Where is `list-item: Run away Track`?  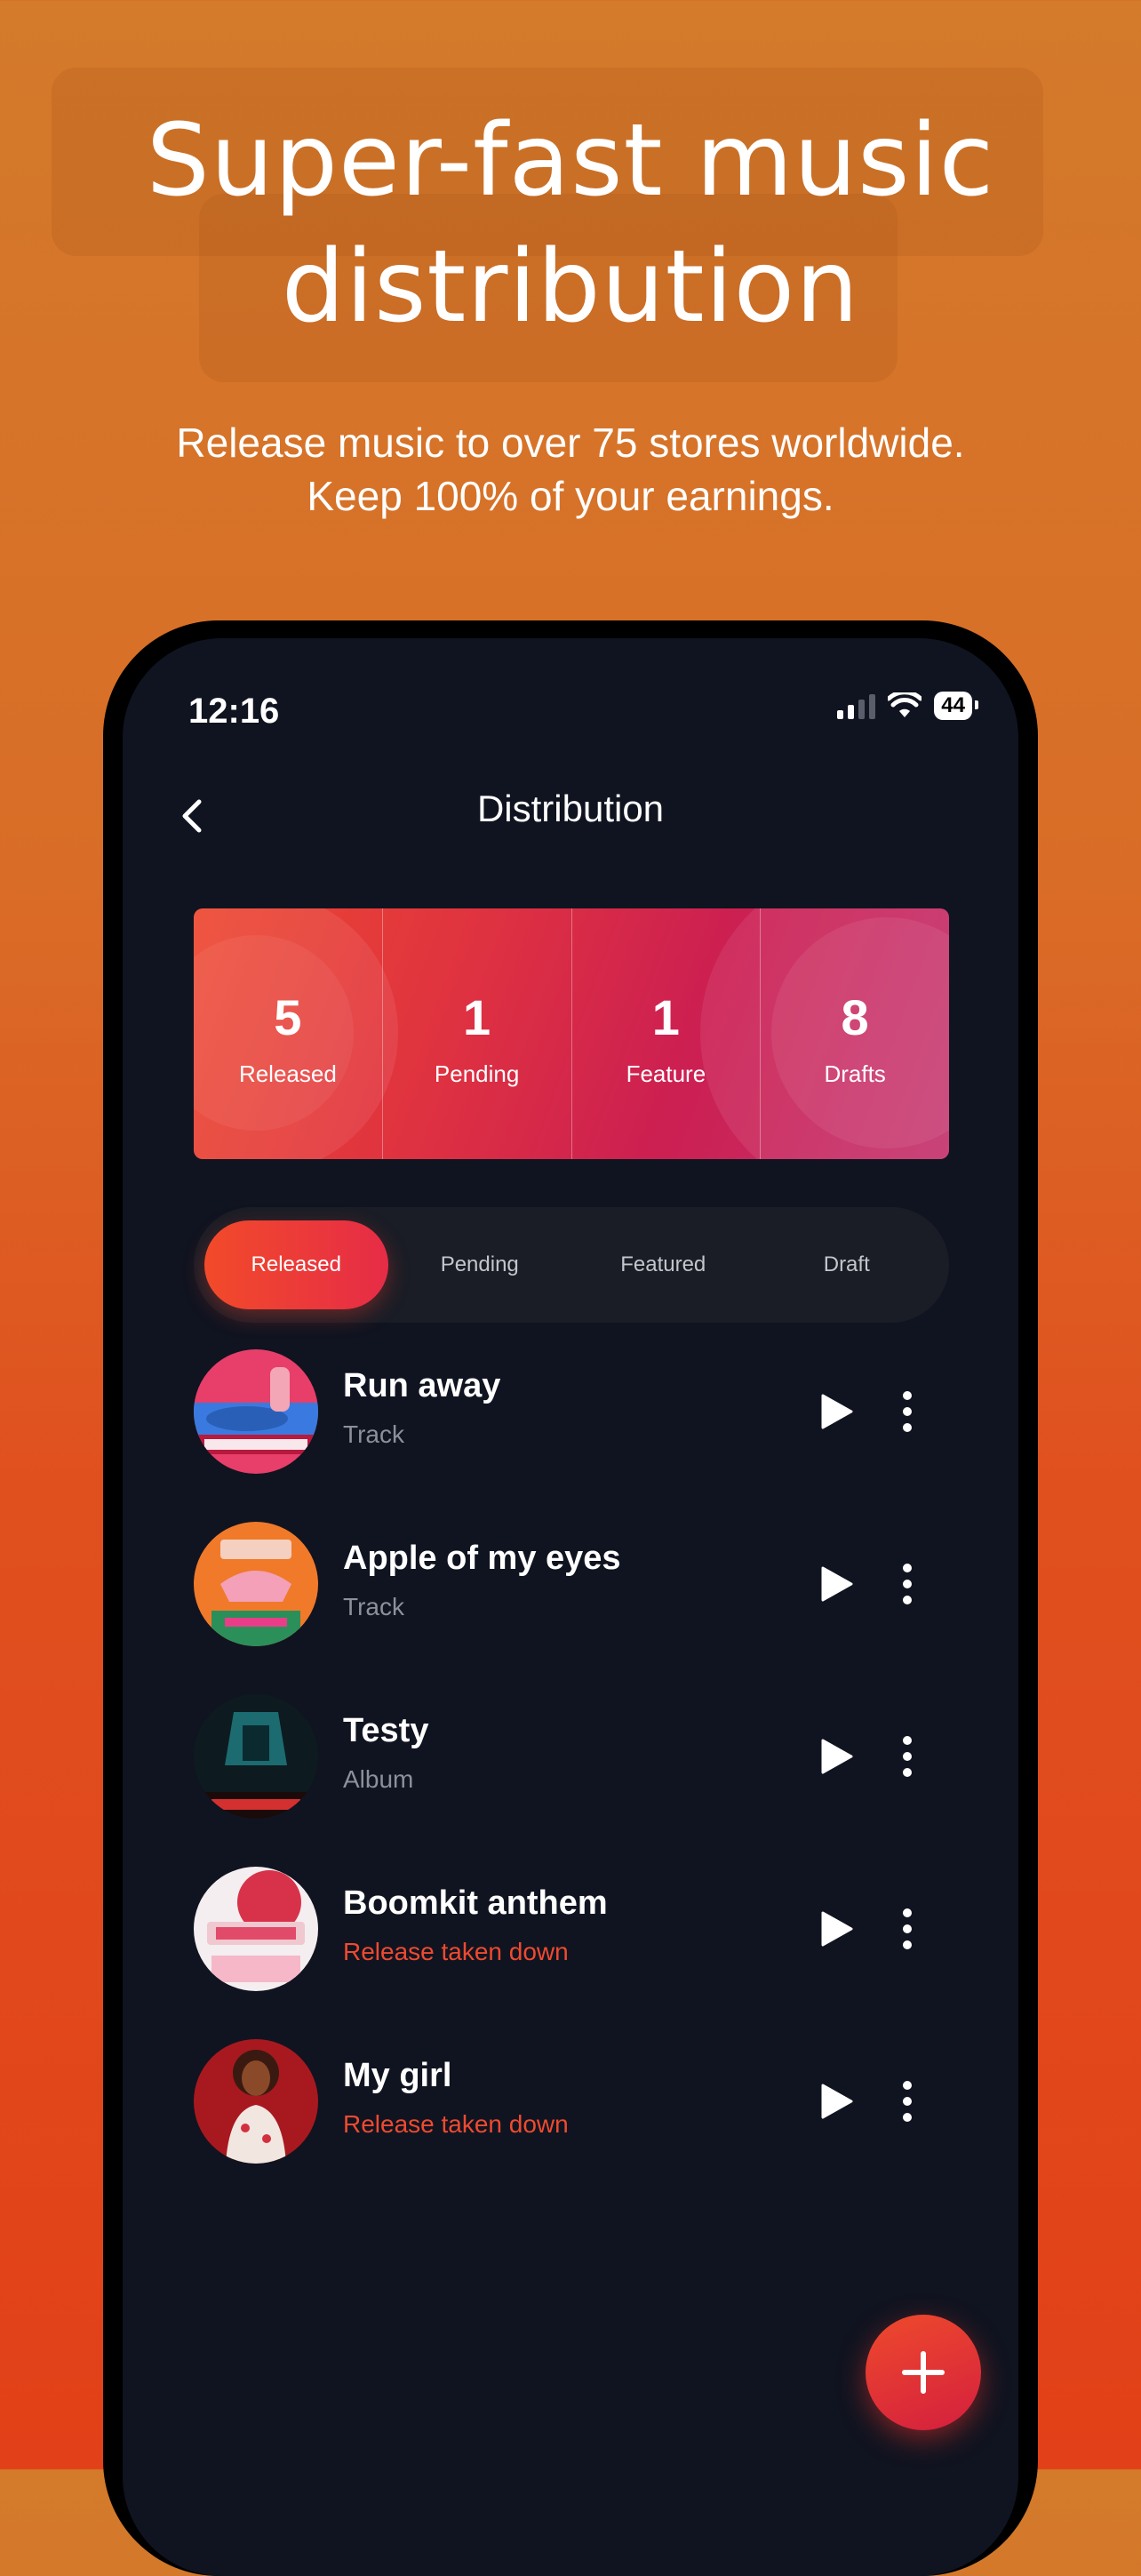 list-item: Run away Track is located at coordinates (571, 1435).